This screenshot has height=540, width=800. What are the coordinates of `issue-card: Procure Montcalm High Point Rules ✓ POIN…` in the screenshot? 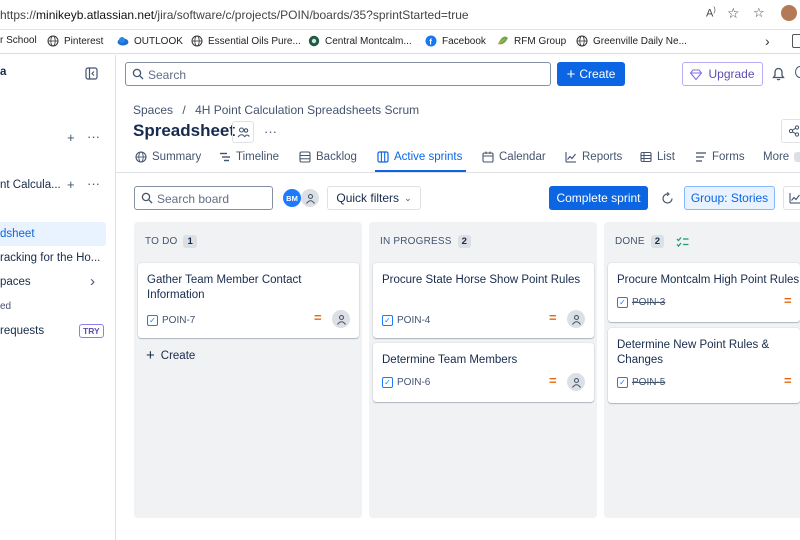 It's located at (704, 292).